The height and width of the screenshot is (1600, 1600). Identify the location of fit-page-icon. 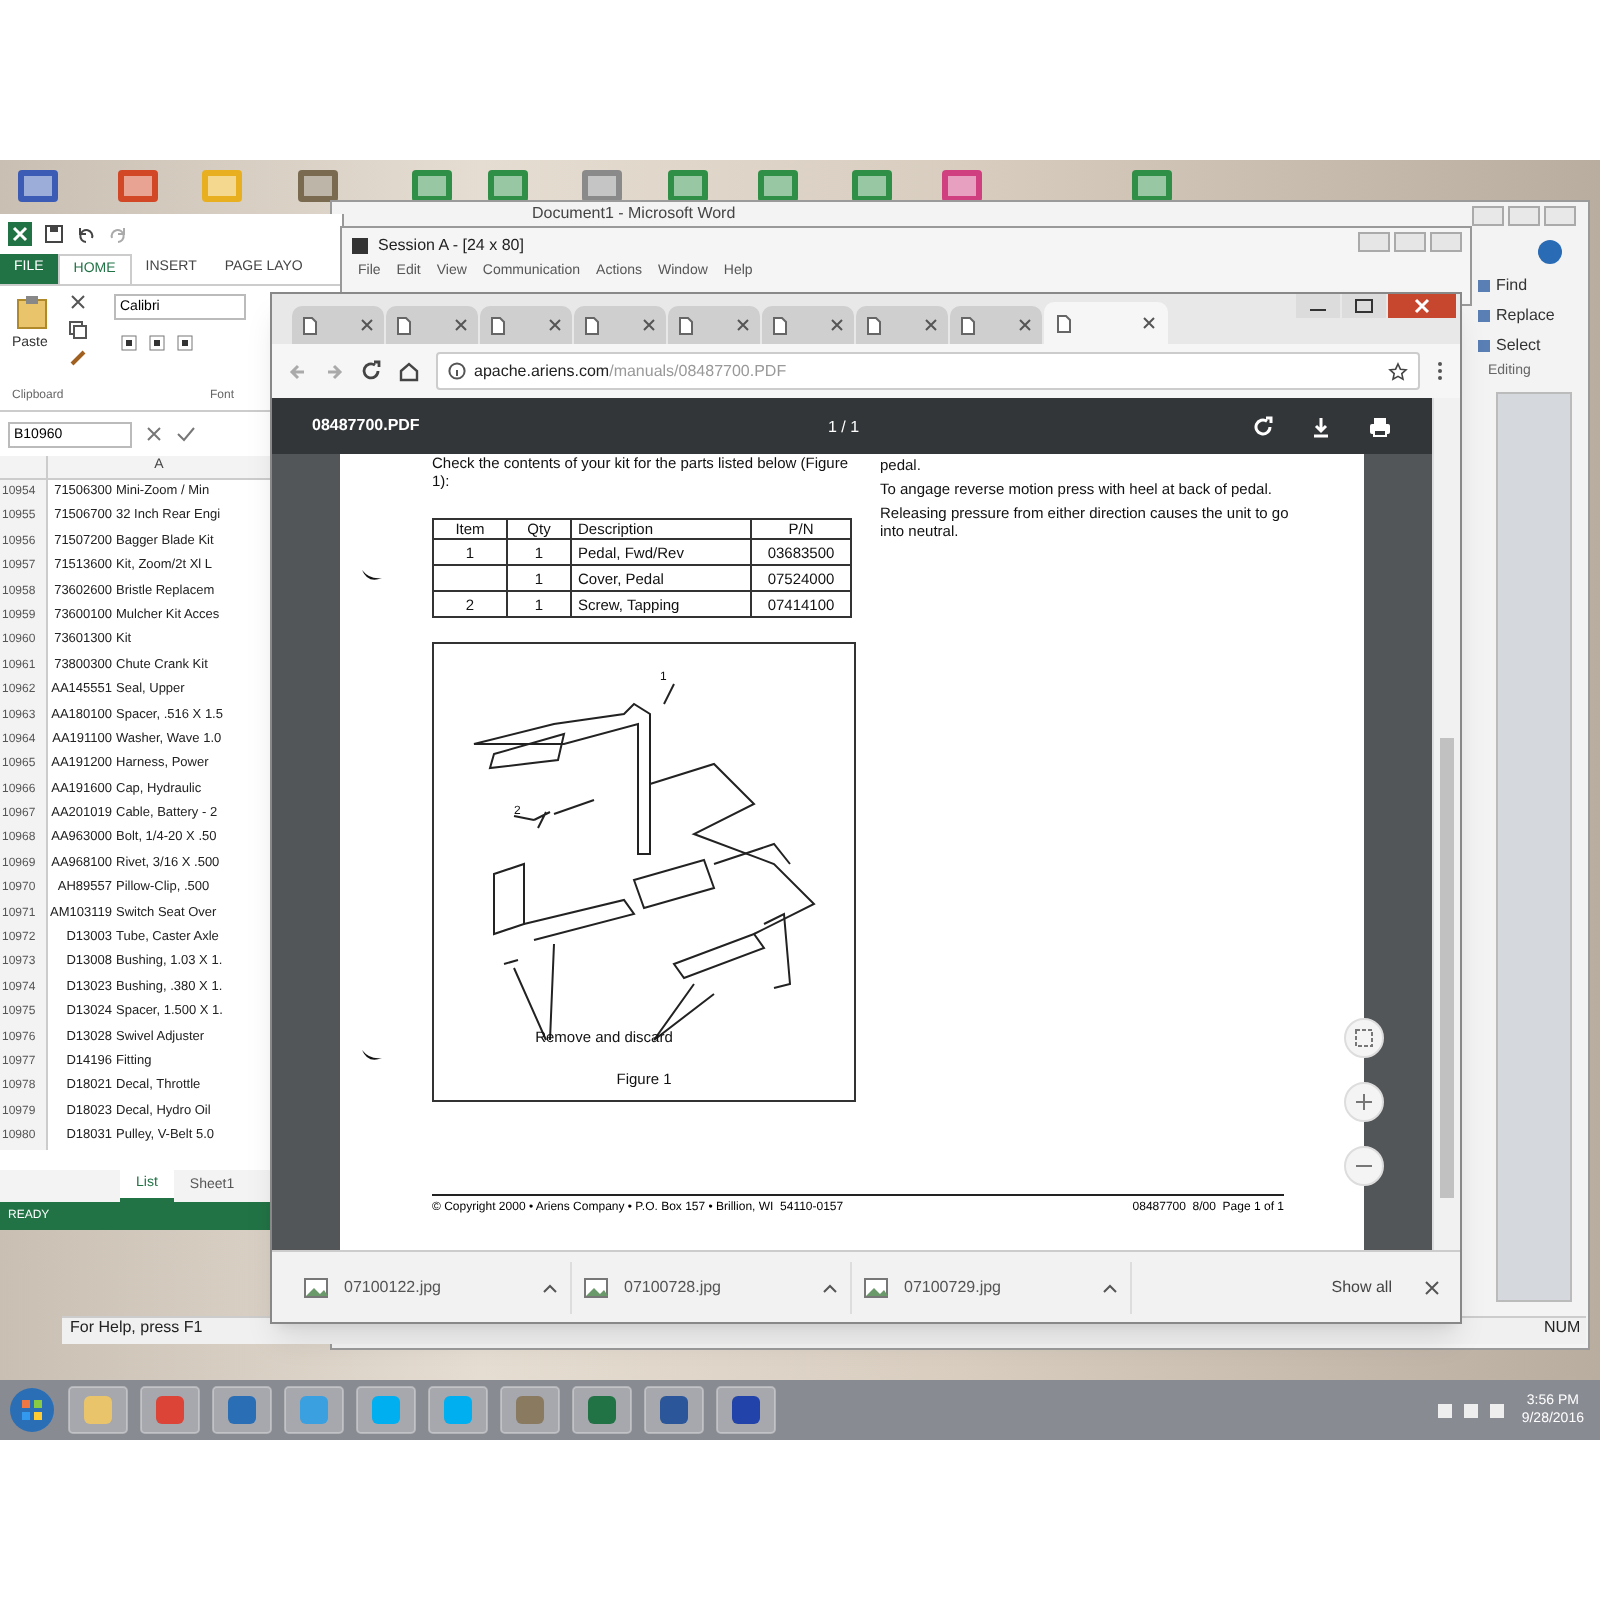
(1364, 1038).